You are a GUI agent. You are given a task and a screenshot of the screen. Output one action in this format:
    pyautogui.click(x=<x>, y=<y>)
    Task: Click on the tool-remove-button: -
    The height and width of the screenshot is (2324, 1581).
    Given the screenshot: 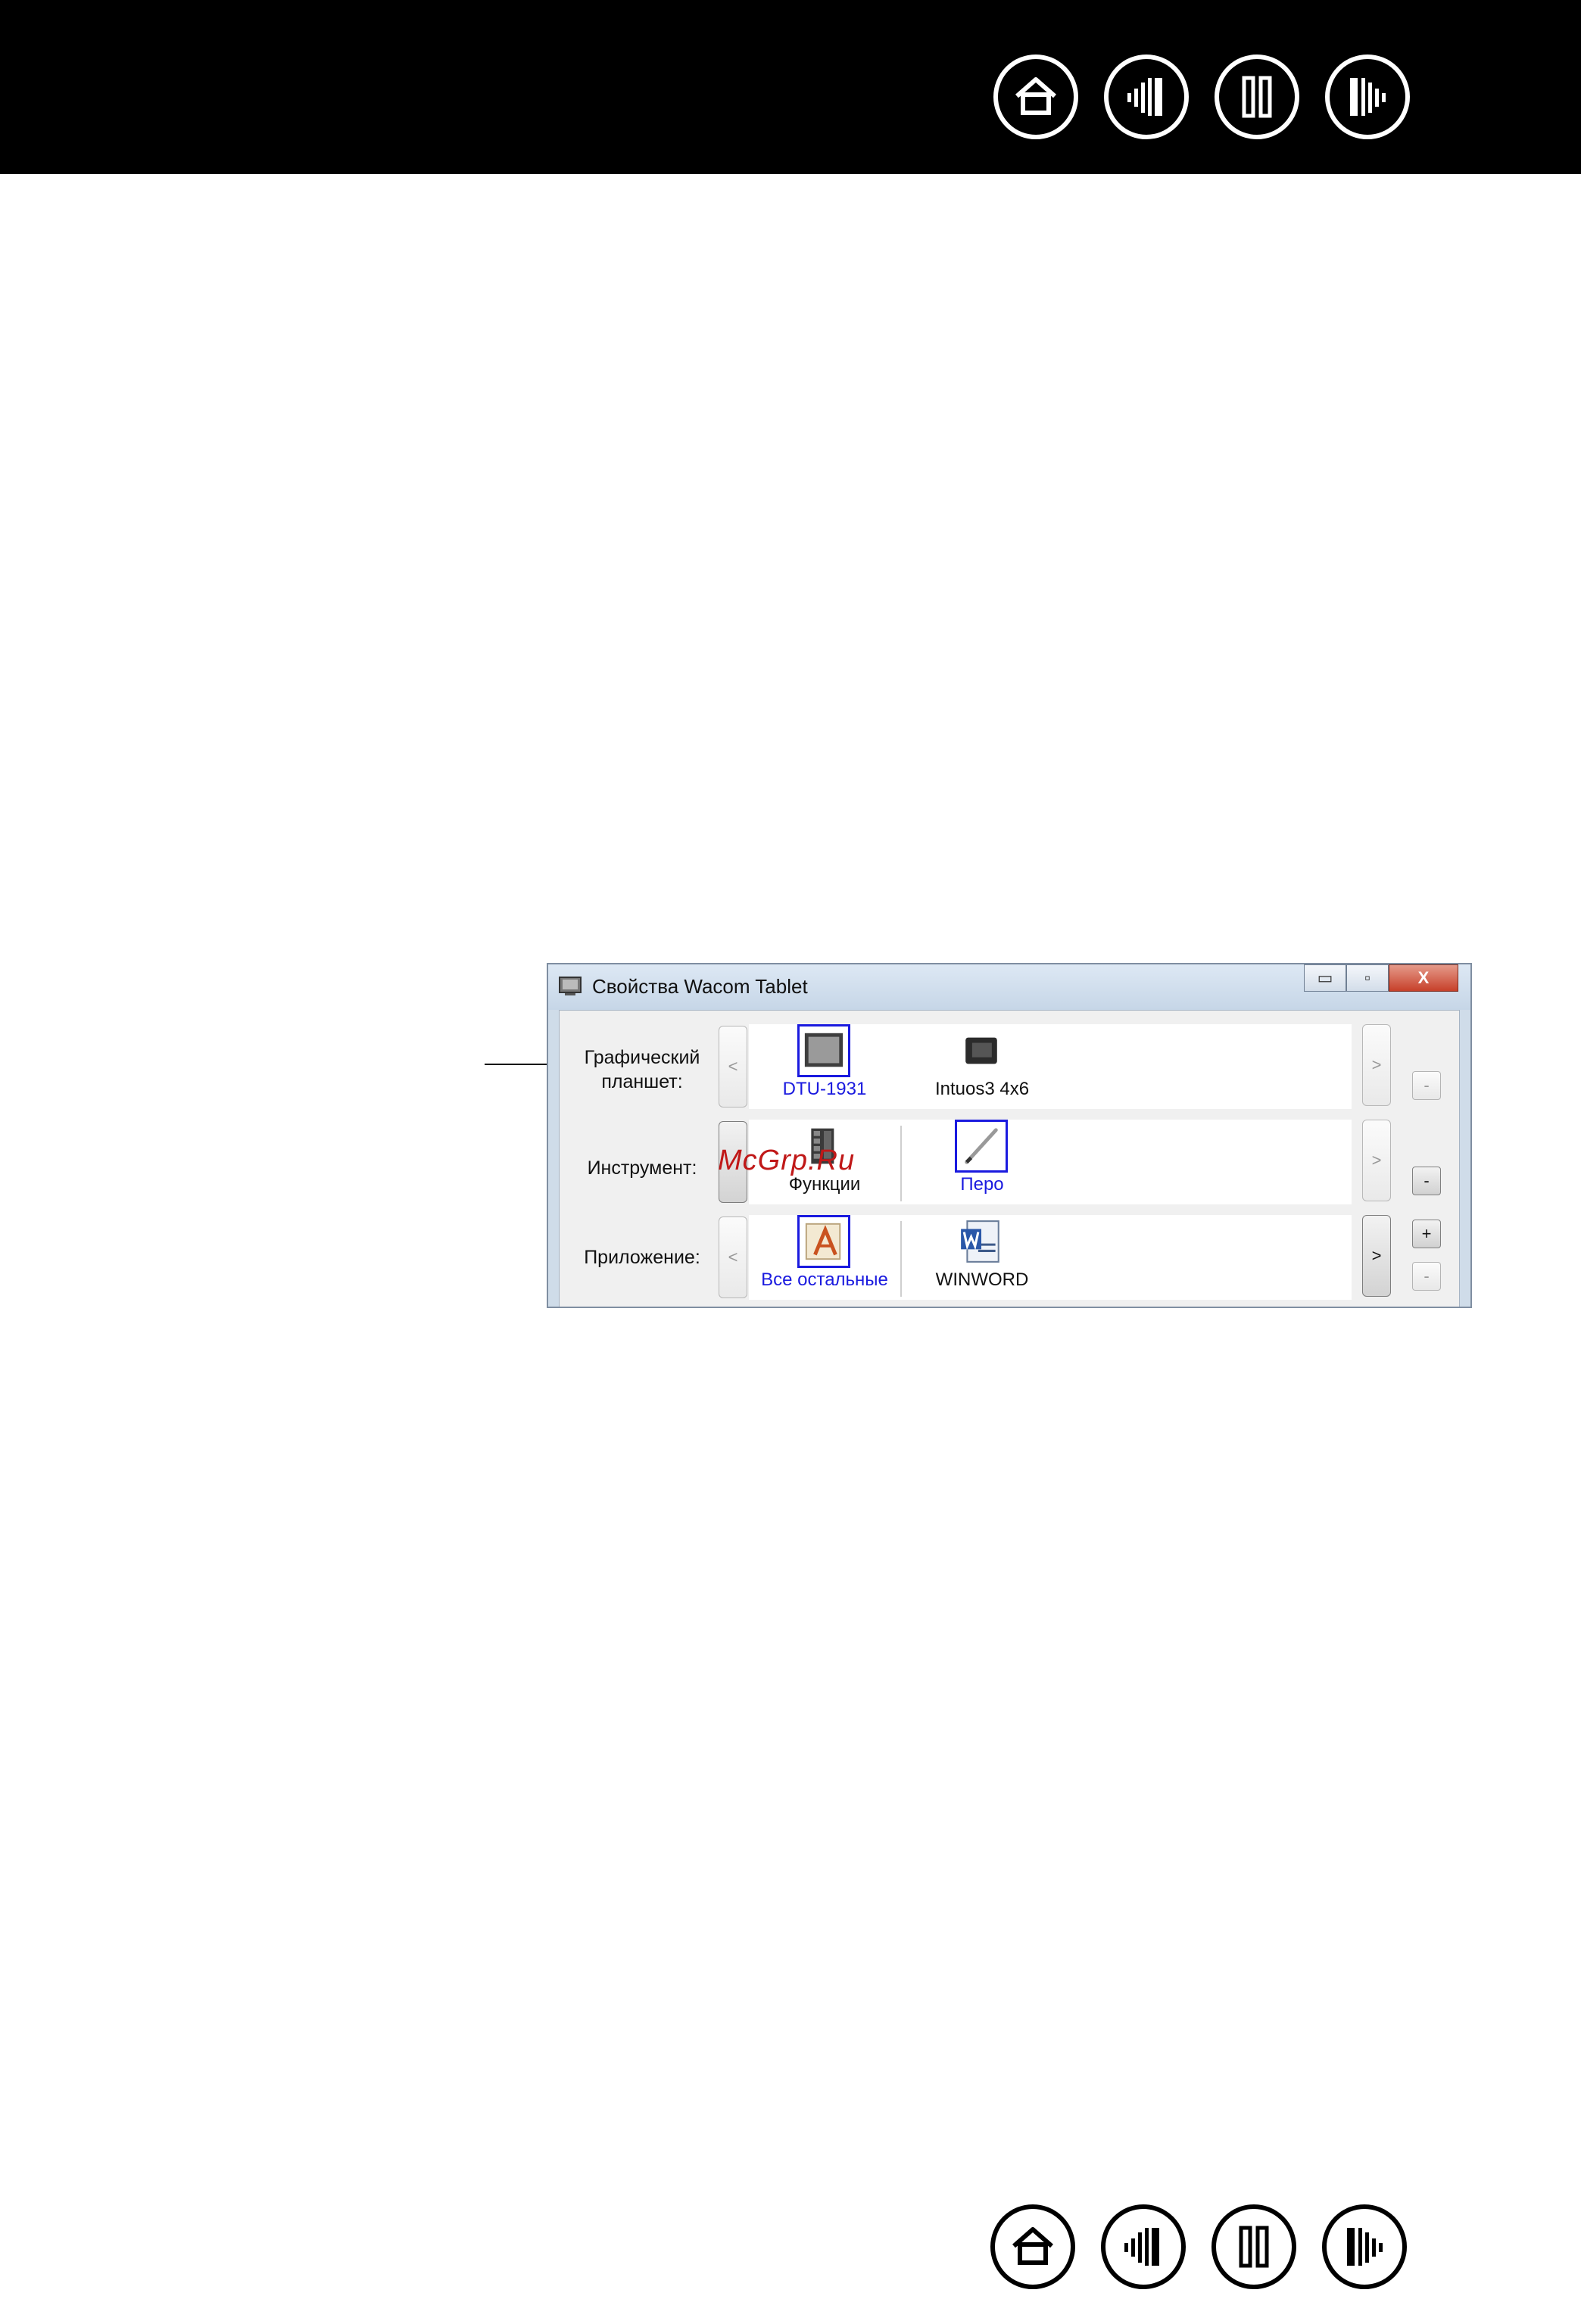 What is the action you would take?
    pyautogui.click(x=1426, y=1181)
    